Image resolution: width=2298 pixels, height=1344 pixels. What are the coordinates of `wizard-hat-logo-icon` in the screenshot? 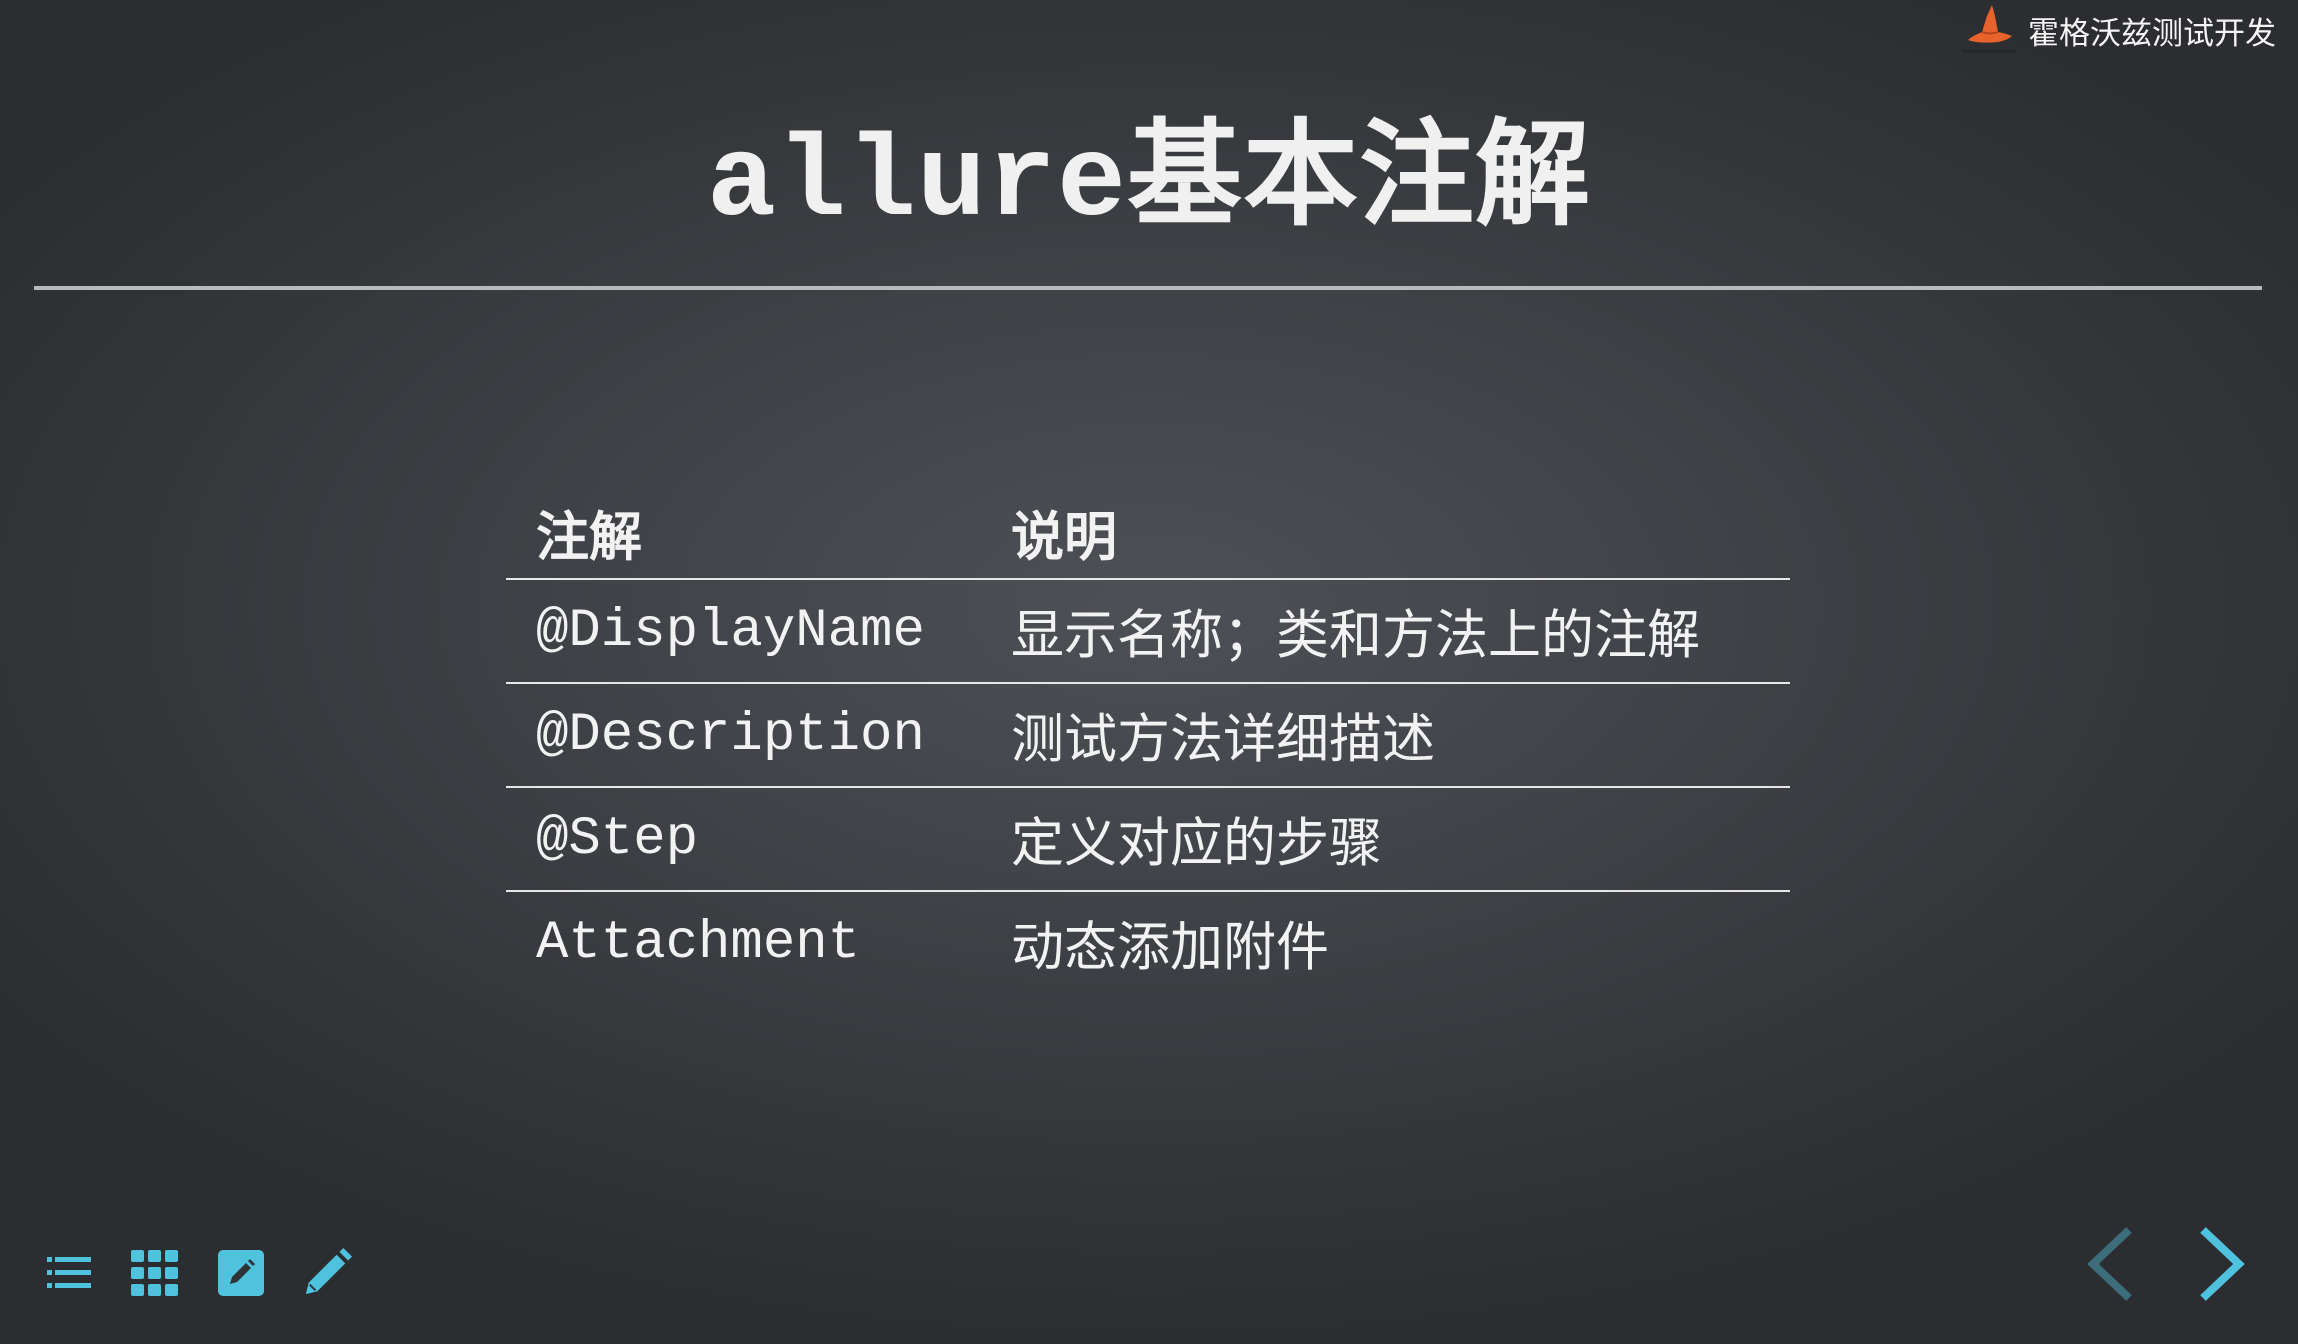 It's located at (1989, 30).